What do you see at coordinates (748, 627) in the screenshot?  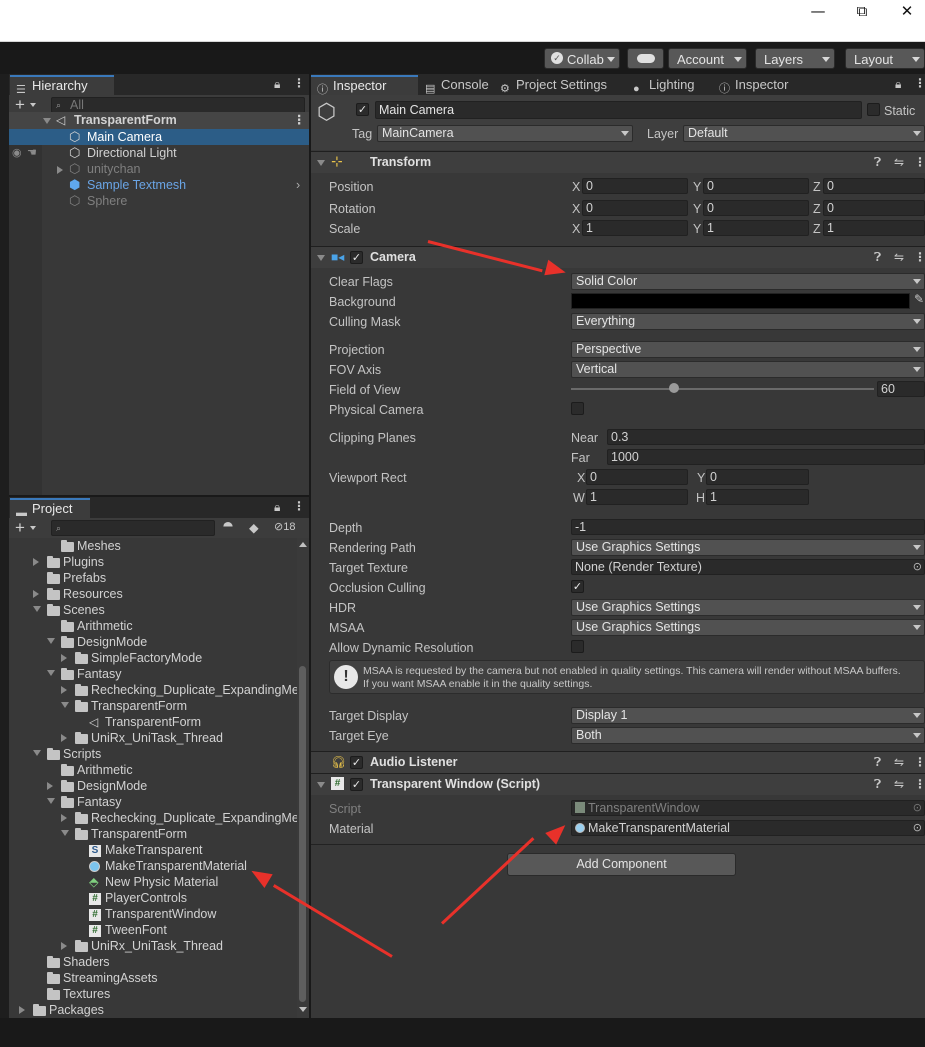 I see `msaa-dropdown: Use Graphics Settings` at bounding box center [748, 627].